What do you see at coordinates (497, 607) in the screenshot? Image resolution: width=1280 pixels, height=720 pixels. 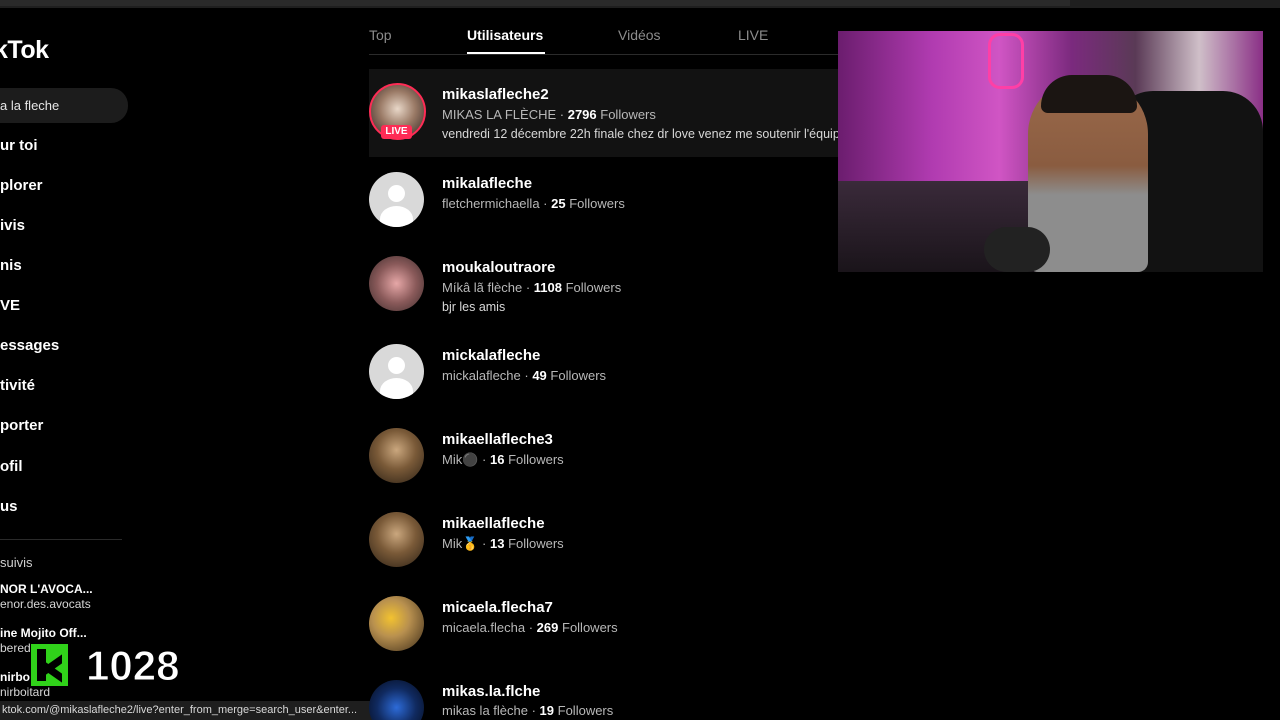 I see `result-username: micaela.flecha7` at bounding box center [497, 607].